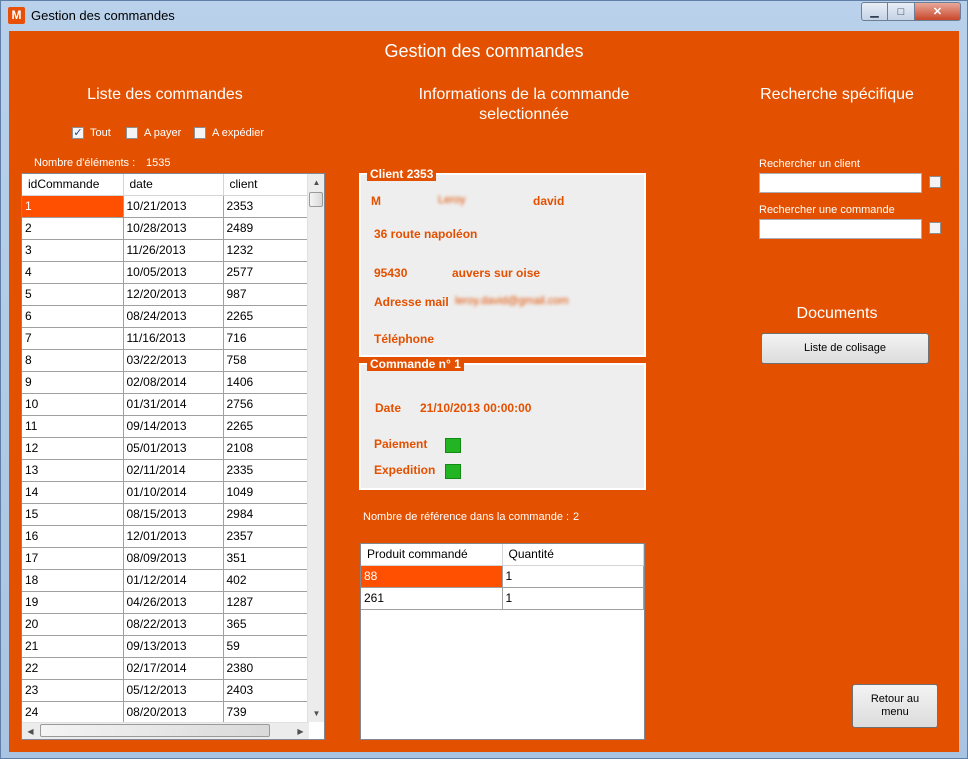 The height and width of the screenshot is (759, 968). Describe the element at coordinates (229, 133) in the screenshot. I see `filter-to-ship-checkbox: A expédier` at that location.